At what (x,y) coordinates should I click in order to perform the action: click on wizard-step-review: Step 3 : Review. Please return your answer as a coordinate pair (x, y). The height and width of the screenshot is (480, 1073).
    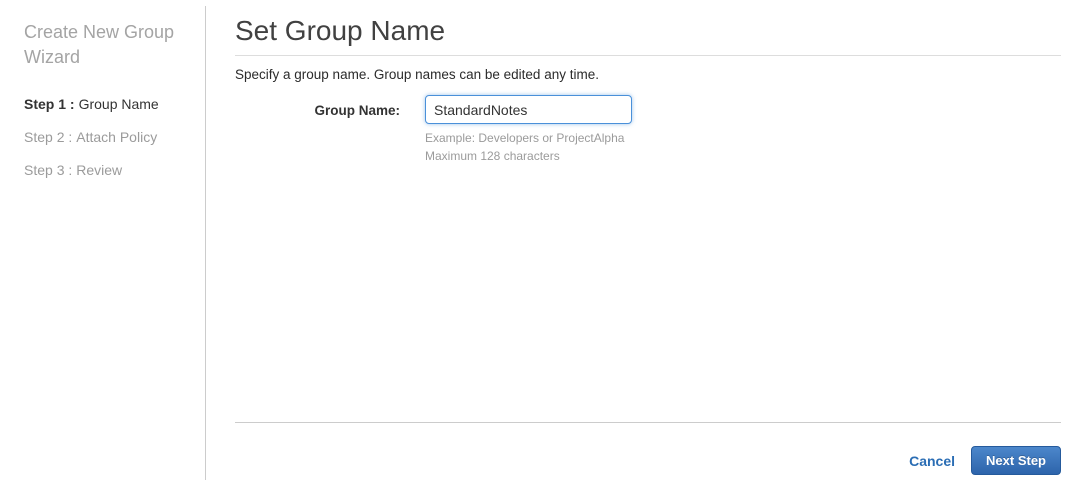
    Looking at the image, I should click on (106, 170).